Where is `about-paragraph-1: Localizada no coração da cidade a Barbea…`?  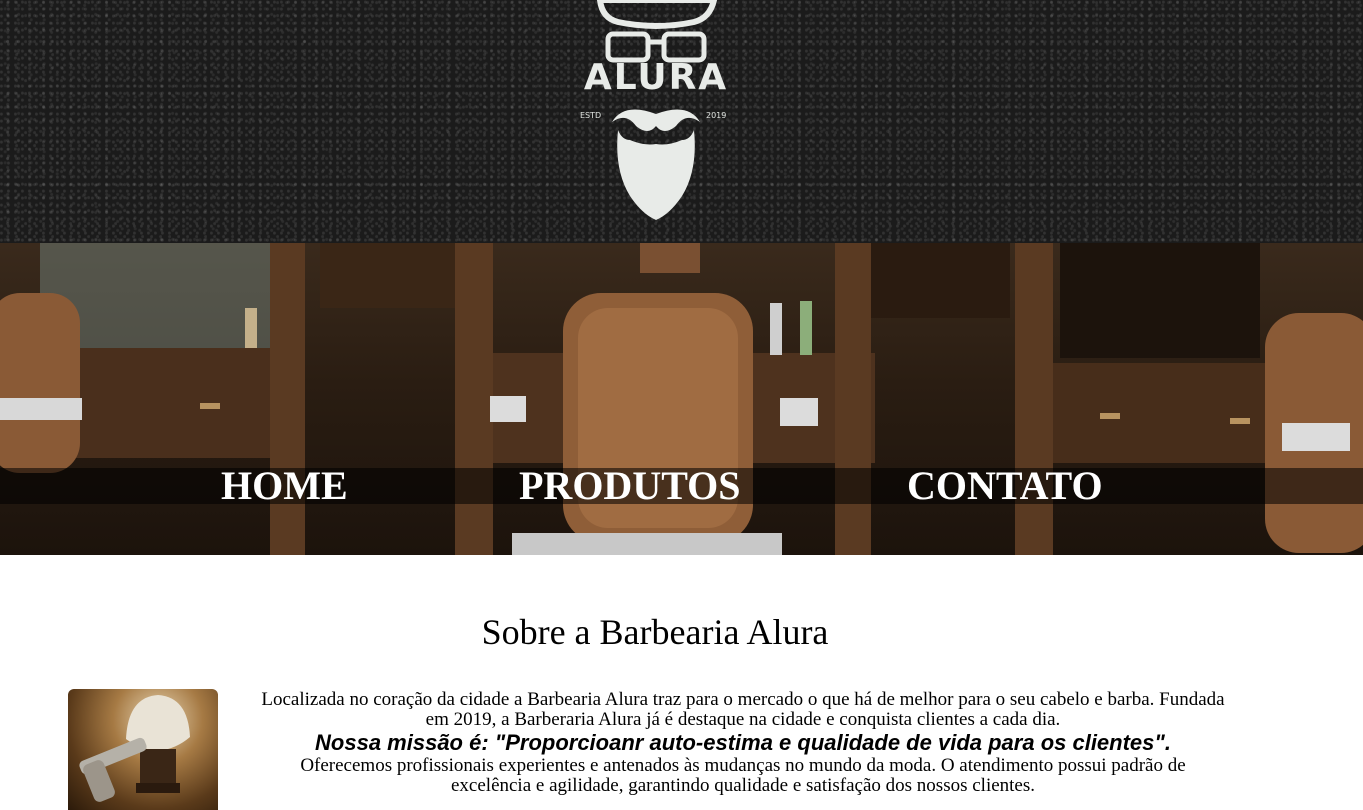 about-paragraph-1: Localizada no coração da cidade a Barbea… is located at coordinates (743, 709).